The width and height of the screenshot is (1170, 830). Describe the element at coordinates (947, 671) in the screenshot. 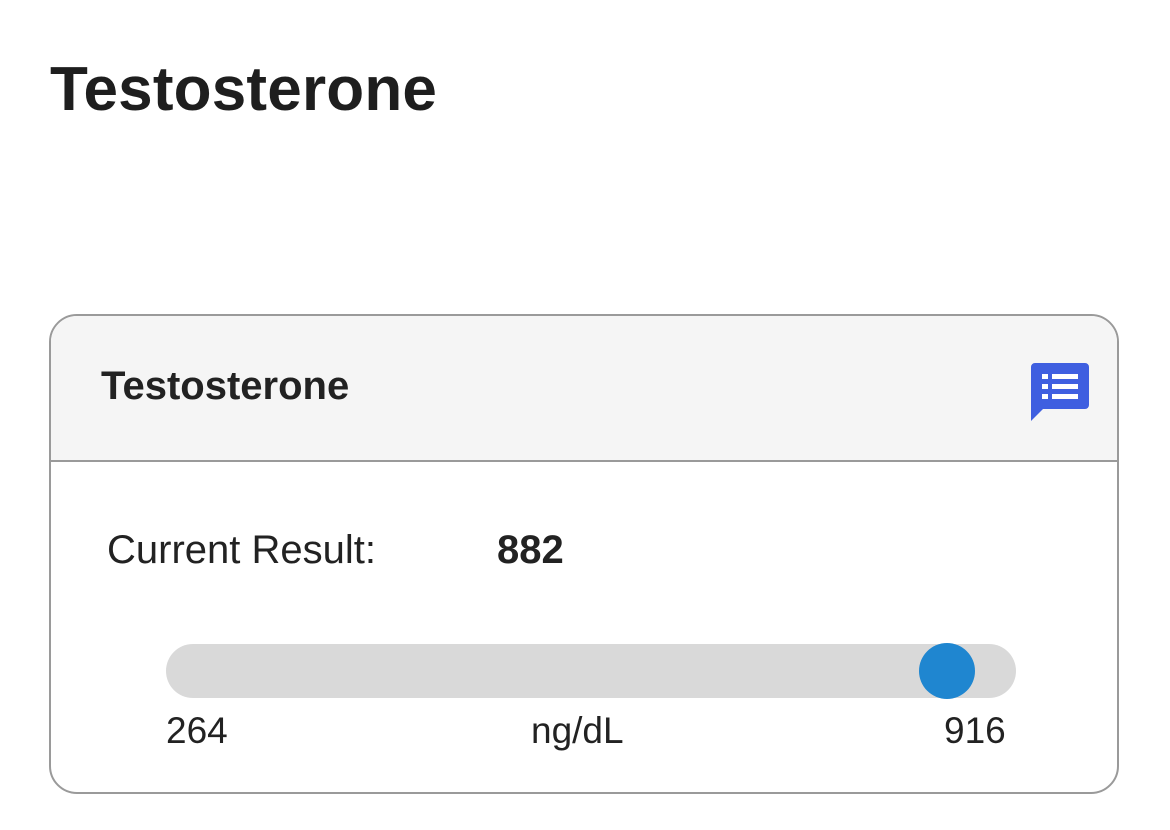

I see `range-marker` at that location.